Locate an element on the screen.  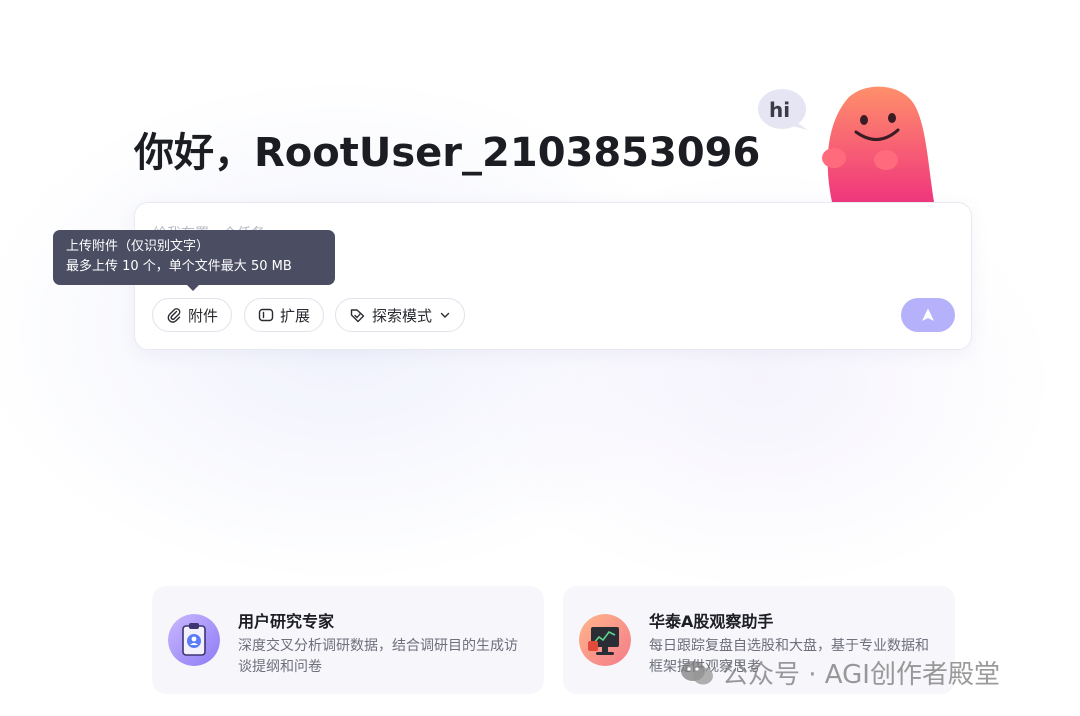
agent-description: 深度交叉分析调研数据，结合调研目的生成访谈提纲和问卷 is located at coordinates (378, 656).